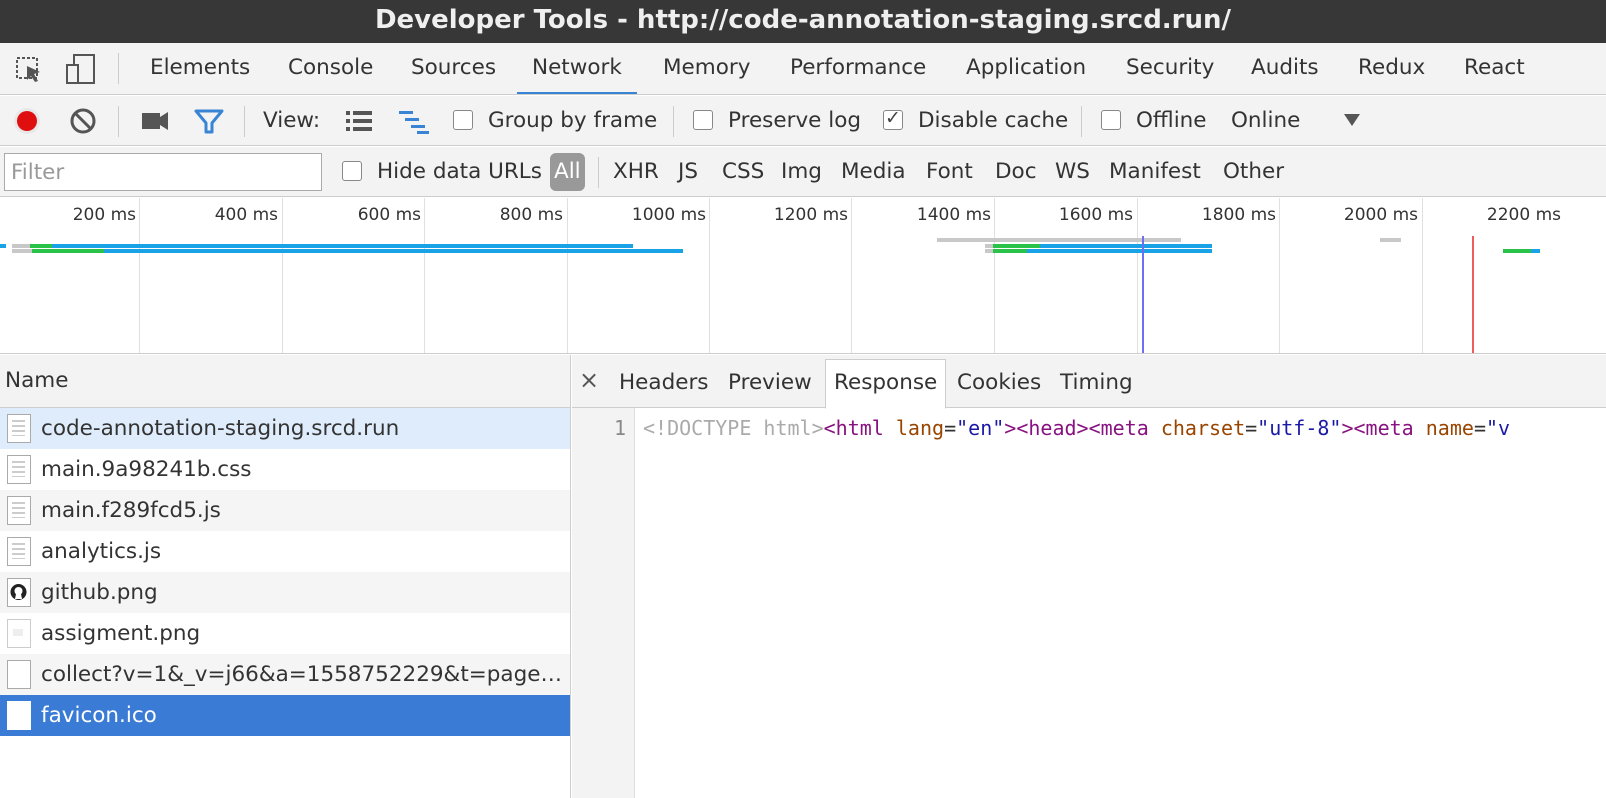 Image resolution: width=1606 pixels, height=798 pixels. I want to click on tab-network: Network, so click(577, 68).